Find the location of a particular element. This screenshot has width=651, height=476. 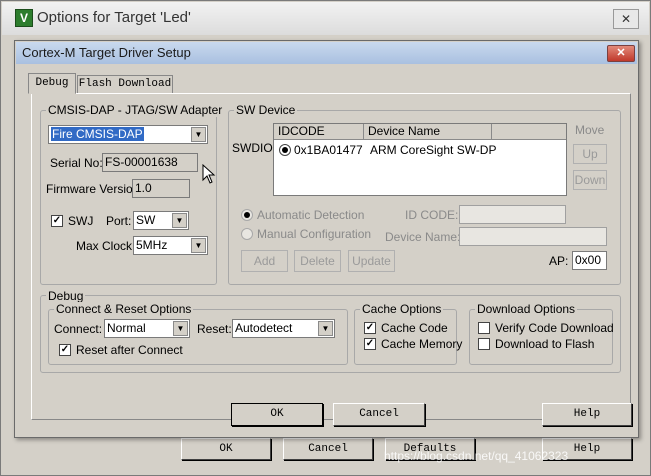

delete-button: Delete is located at coordinates (317, 261).